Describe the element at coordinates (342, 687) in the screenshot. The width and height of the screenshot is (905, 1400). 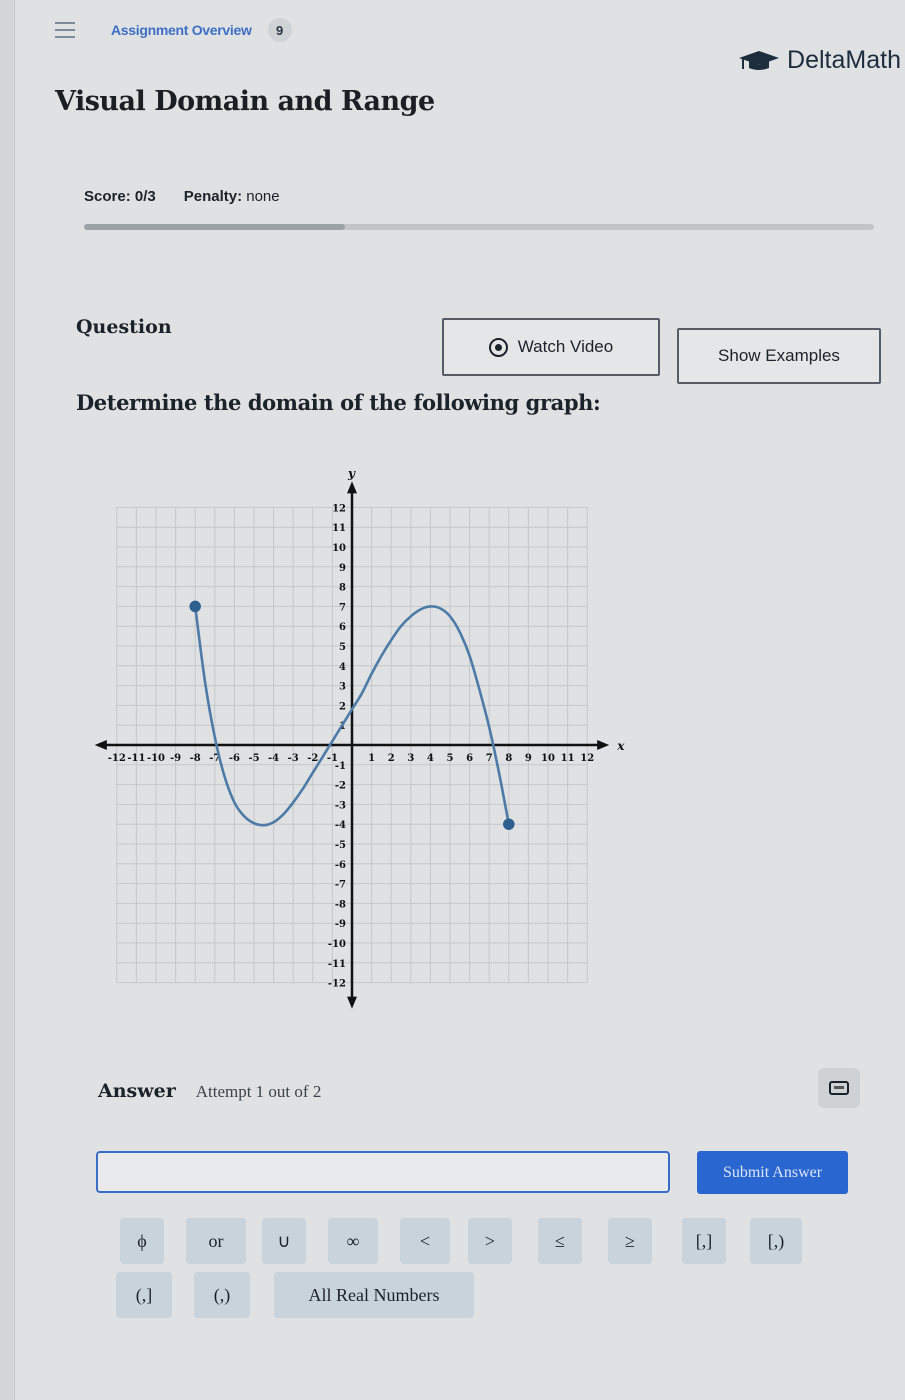
I see `y-tick-label: 3` at that location.